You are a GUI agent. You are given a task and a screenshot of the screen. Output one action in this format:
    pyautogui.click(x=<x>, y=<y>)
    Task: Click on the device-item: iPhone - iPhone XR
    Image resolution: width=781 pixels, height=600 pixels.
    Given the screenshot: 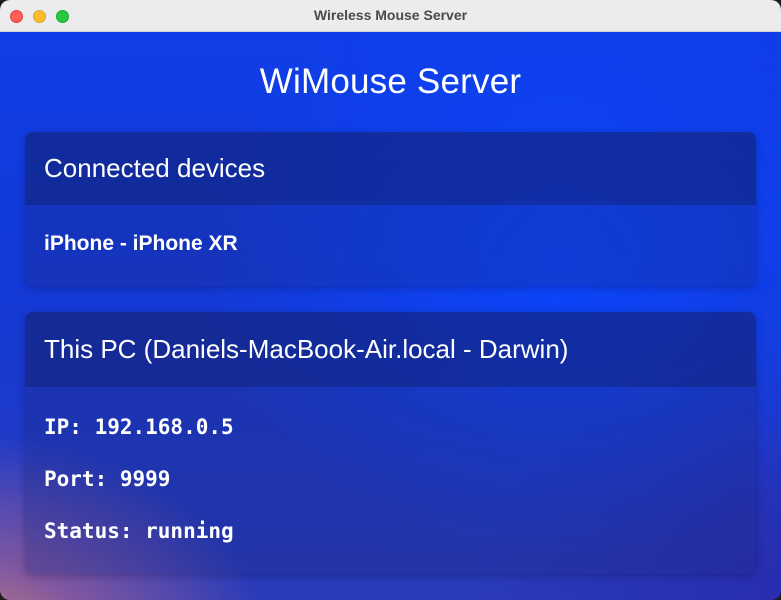 What is the action you would take?
    pyautogui.click(x=141, y=243)
    